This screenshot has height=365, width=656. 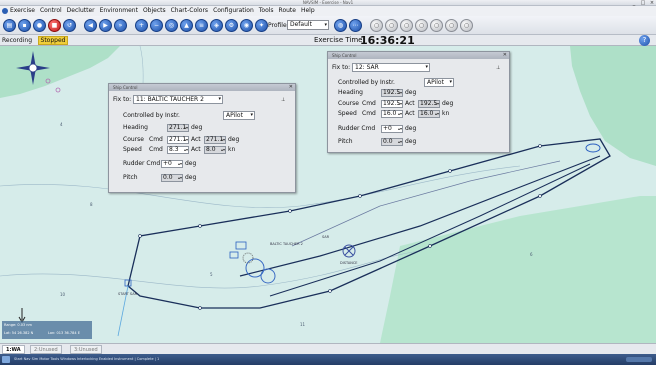 What do you see at coordinates (341, 67) in the screenshot?
I see `fix-to-label: Fix to:` at bounding box center [341, 67].